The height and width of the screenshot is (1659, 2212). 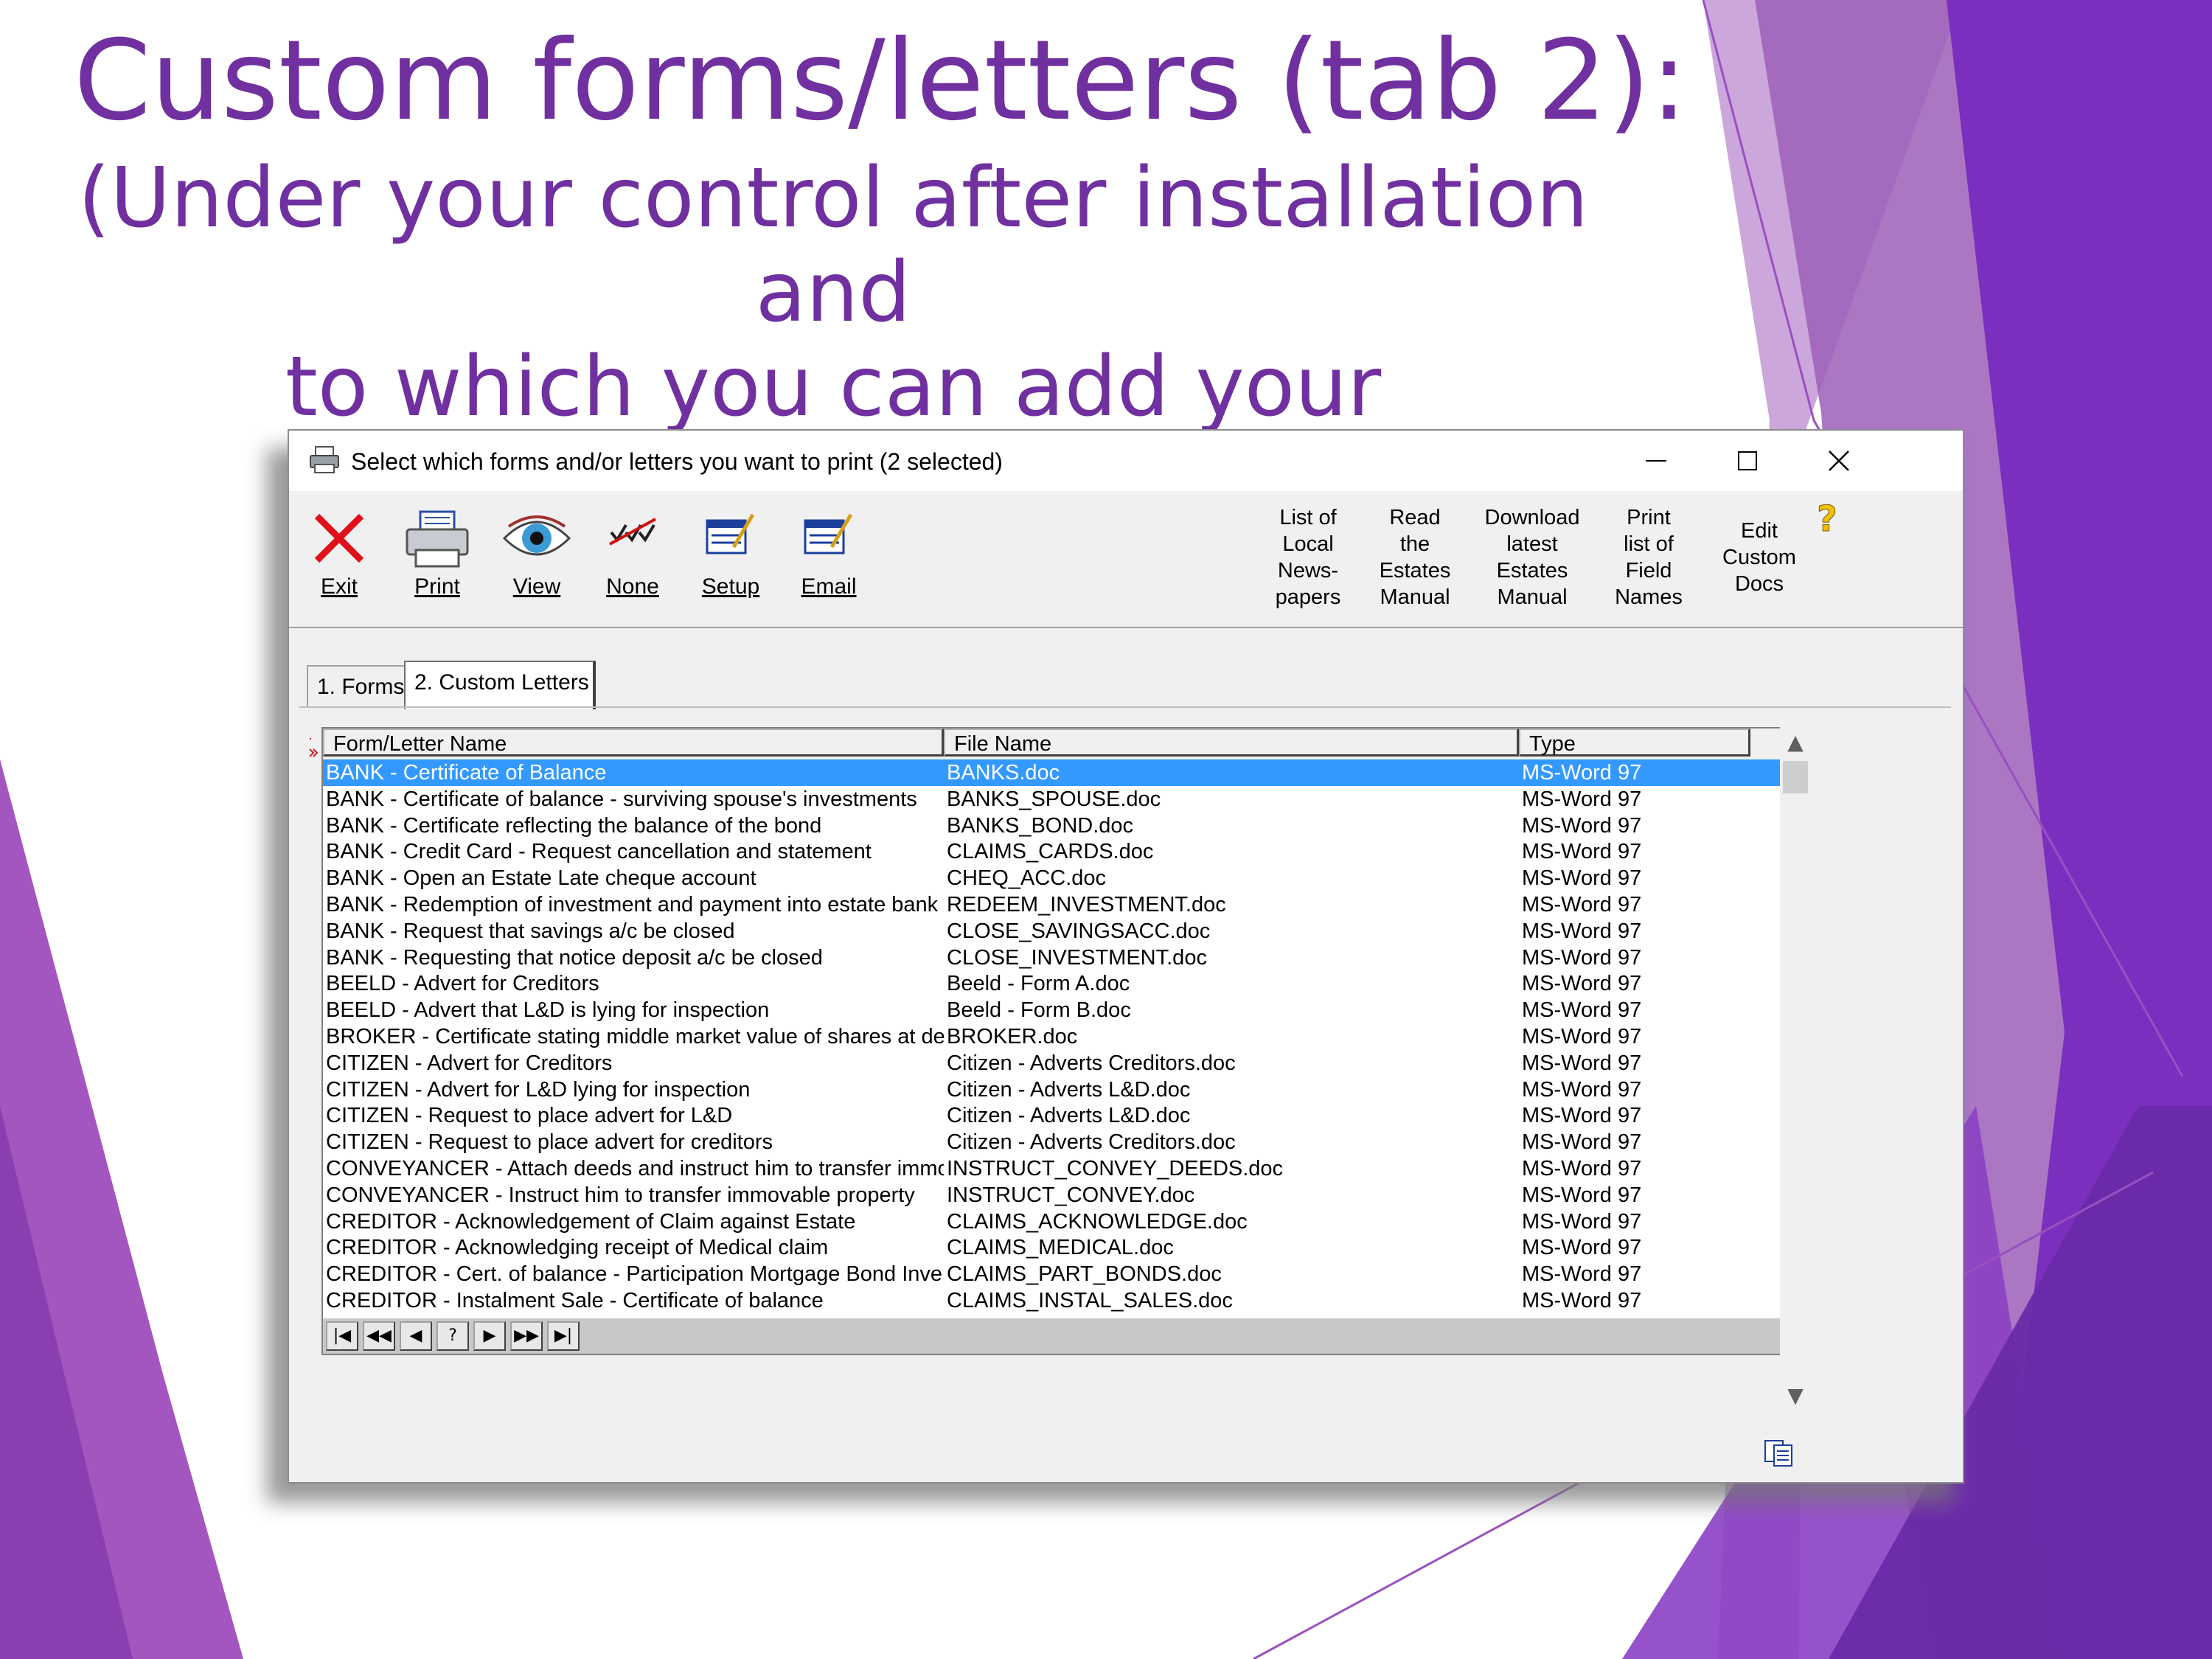 I want to click on printer-icon, so click(x=324, y=459).